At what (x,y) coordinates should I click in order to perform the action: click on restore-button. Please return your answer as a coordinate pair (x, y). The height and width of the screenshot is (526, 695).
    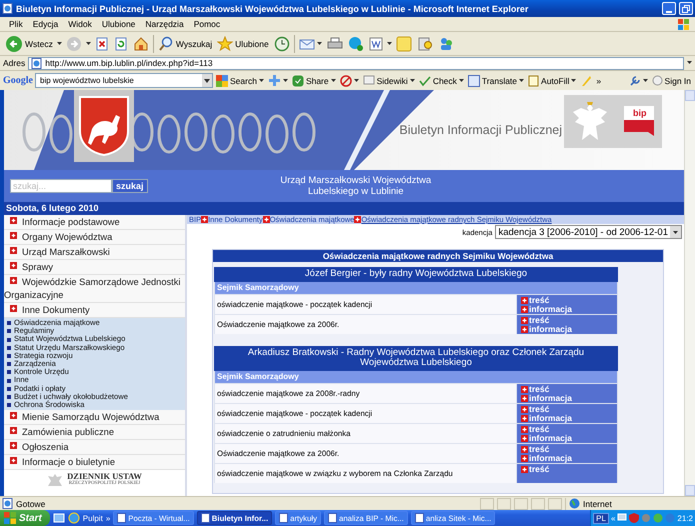
    Looking at the image, I should click on (686, 8).